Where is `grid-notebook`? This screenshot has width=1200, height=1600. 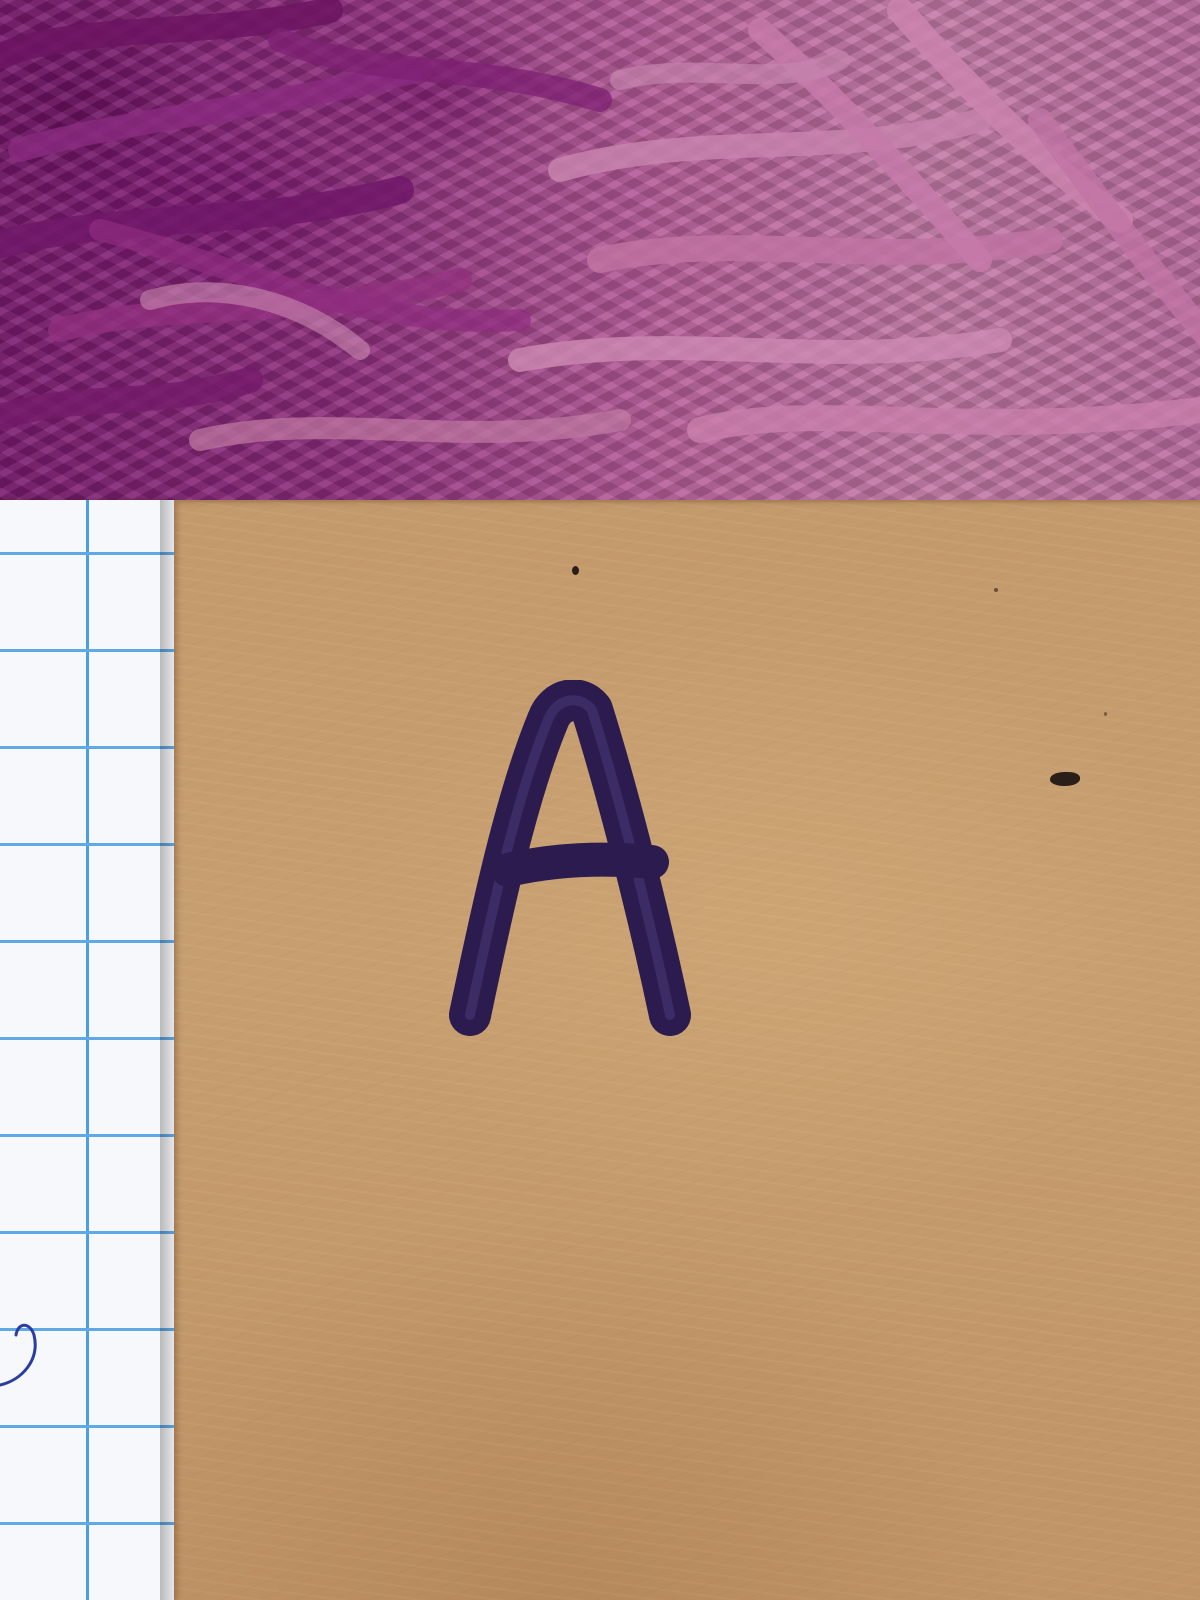
grid-notebook is located at coordinates (88, 1050).